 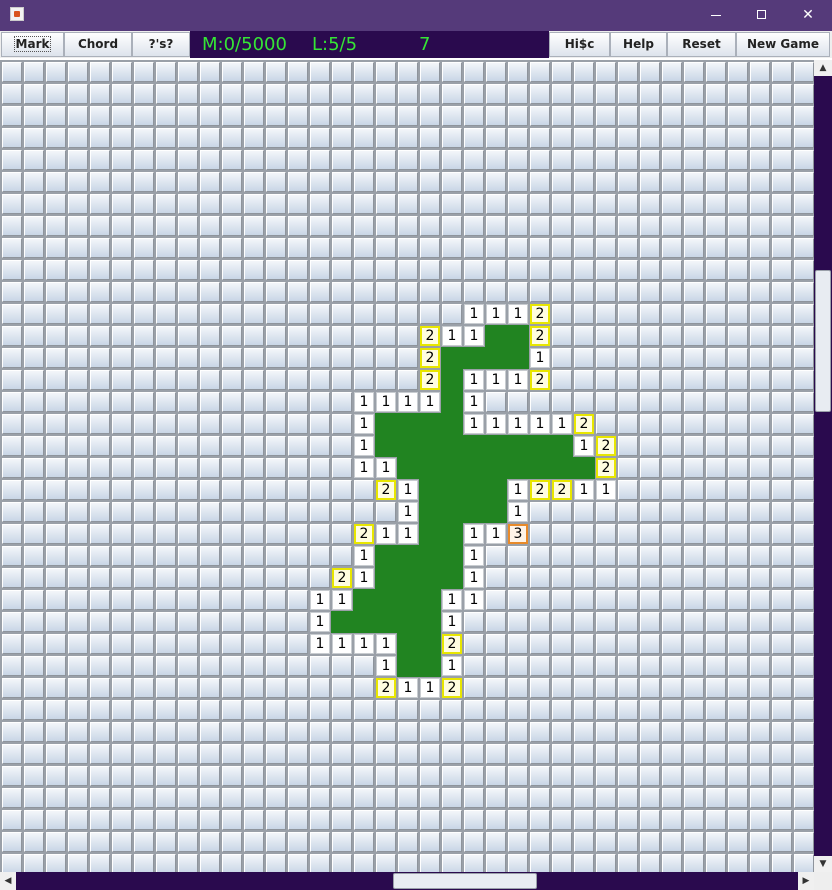 I want to click on number-cell: 2, so click(x=584, y=424).